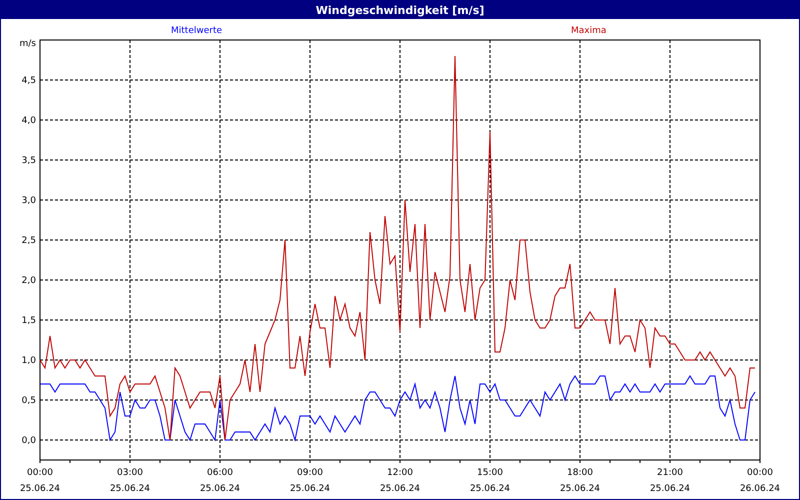 The height and width of the screenshot is (500, 800). I want to click on x-tick-label: 09:00 25.06.24, so click(310, 481).